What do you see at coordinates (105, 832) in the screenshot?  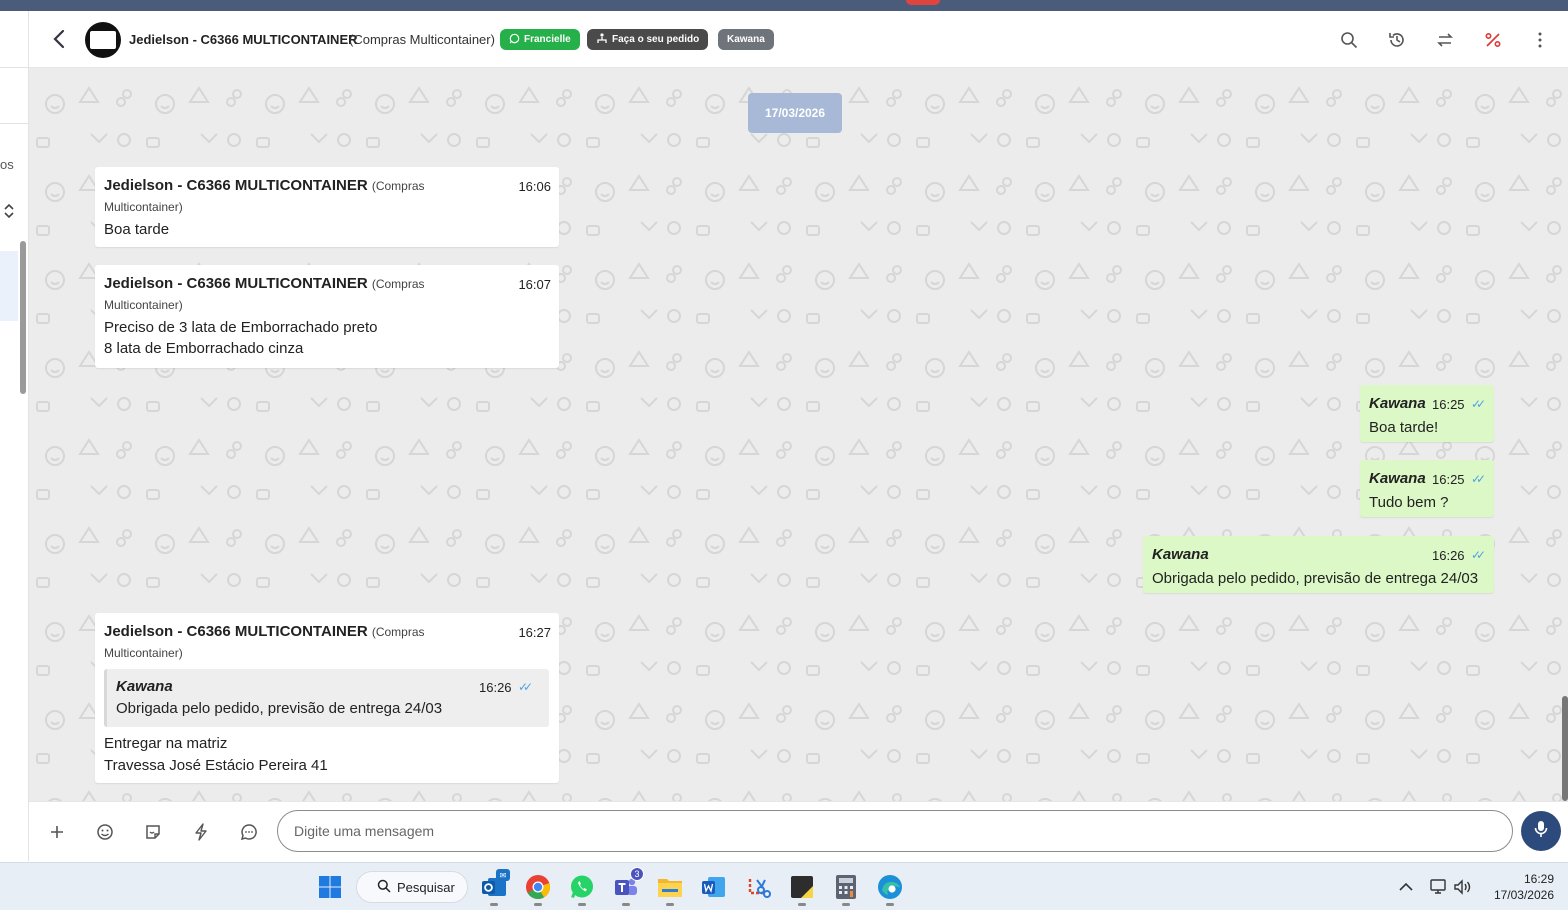 I see `emoji-icon` at bounding box center [105, 832].